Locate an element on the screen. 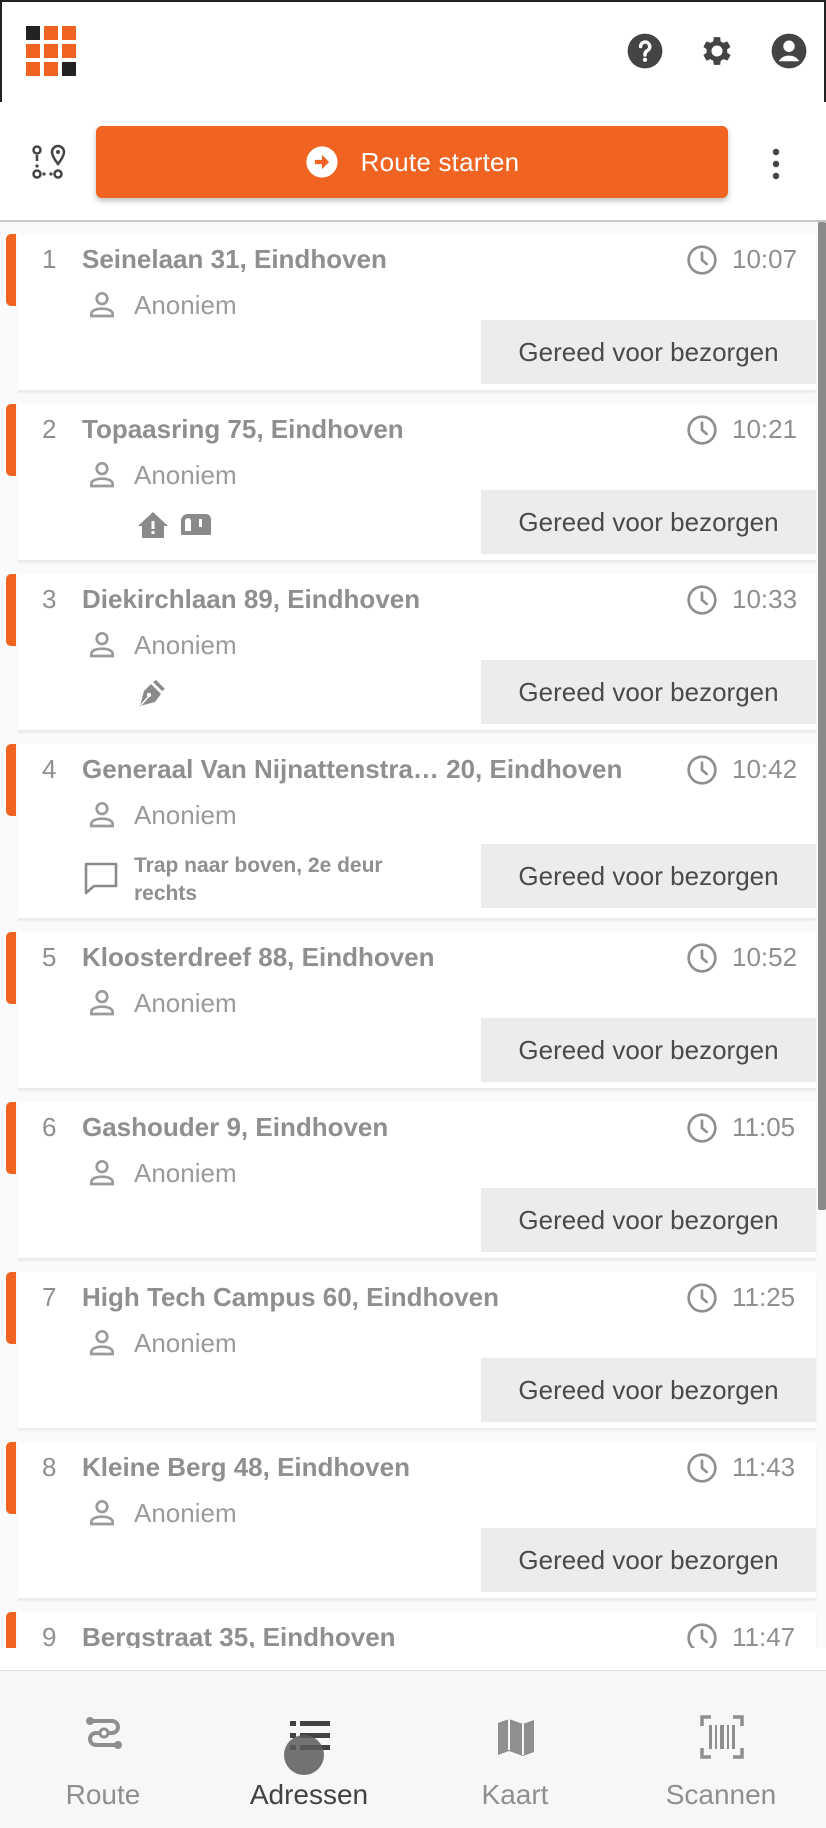  start-route-label: Route starten is located at coordinates (440, 161).